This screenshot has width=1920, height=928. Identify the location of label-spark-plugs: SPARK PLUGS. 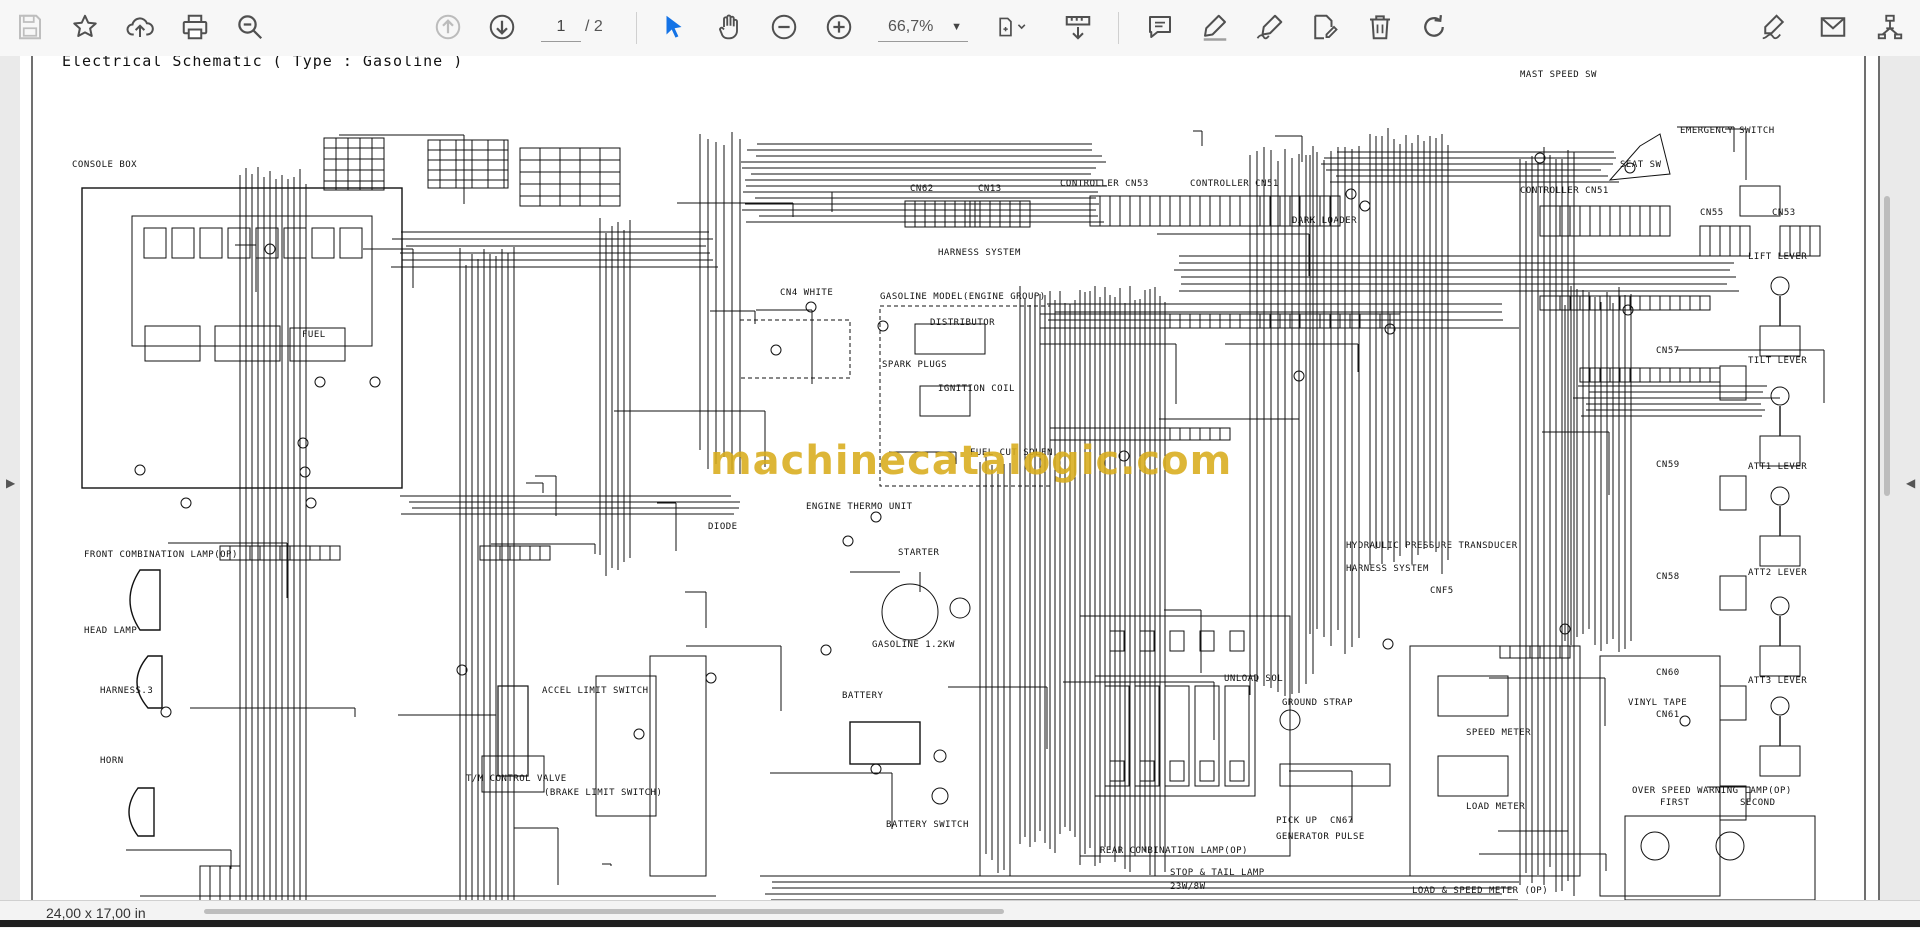
(915, 365).